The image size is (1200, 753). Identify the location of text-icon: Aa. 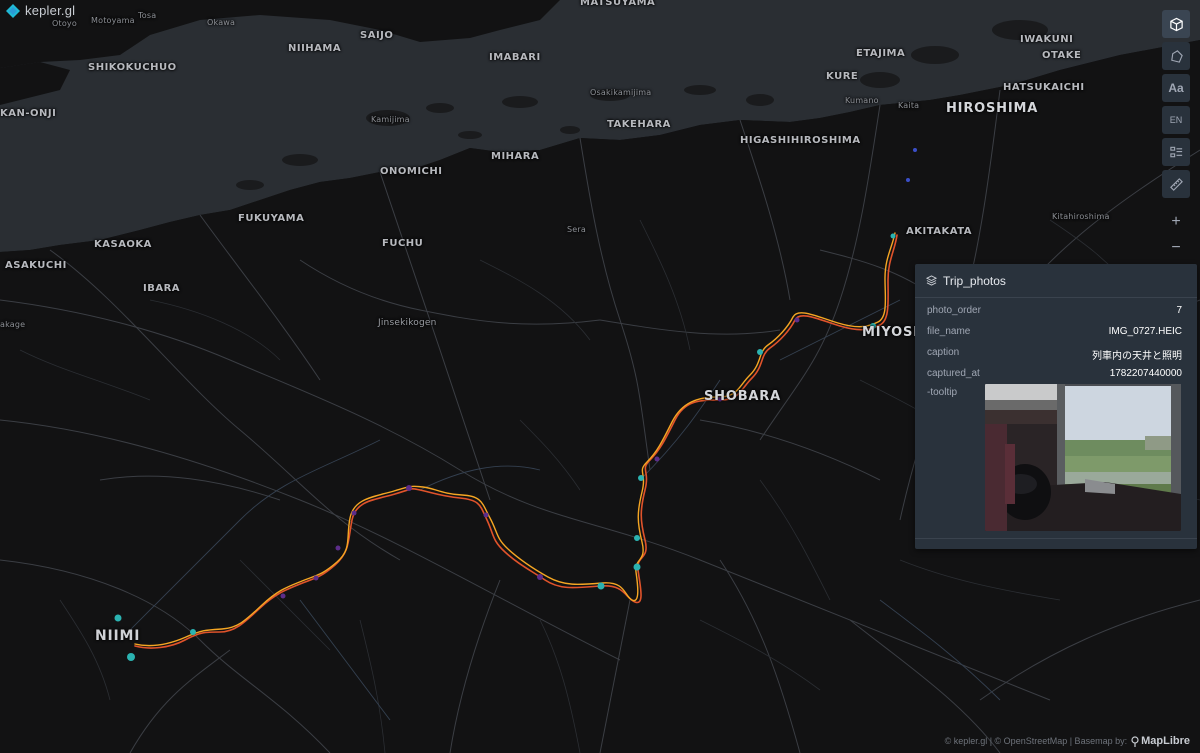
(1176, 88).